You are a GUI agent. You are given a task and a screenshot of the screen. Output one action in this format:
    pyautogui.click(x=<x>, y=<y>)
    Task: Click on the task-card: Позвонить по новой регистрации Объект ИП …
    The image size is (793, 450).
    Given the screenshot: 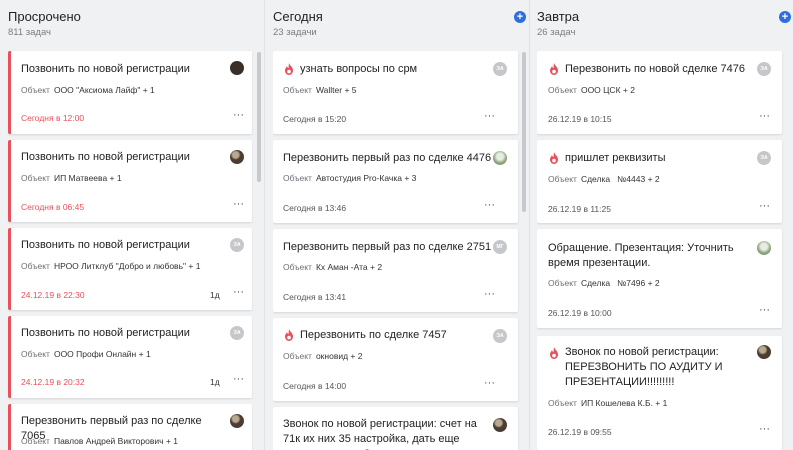 What is the action you would take?
    pyautogui.click(x=130, y=181)
    